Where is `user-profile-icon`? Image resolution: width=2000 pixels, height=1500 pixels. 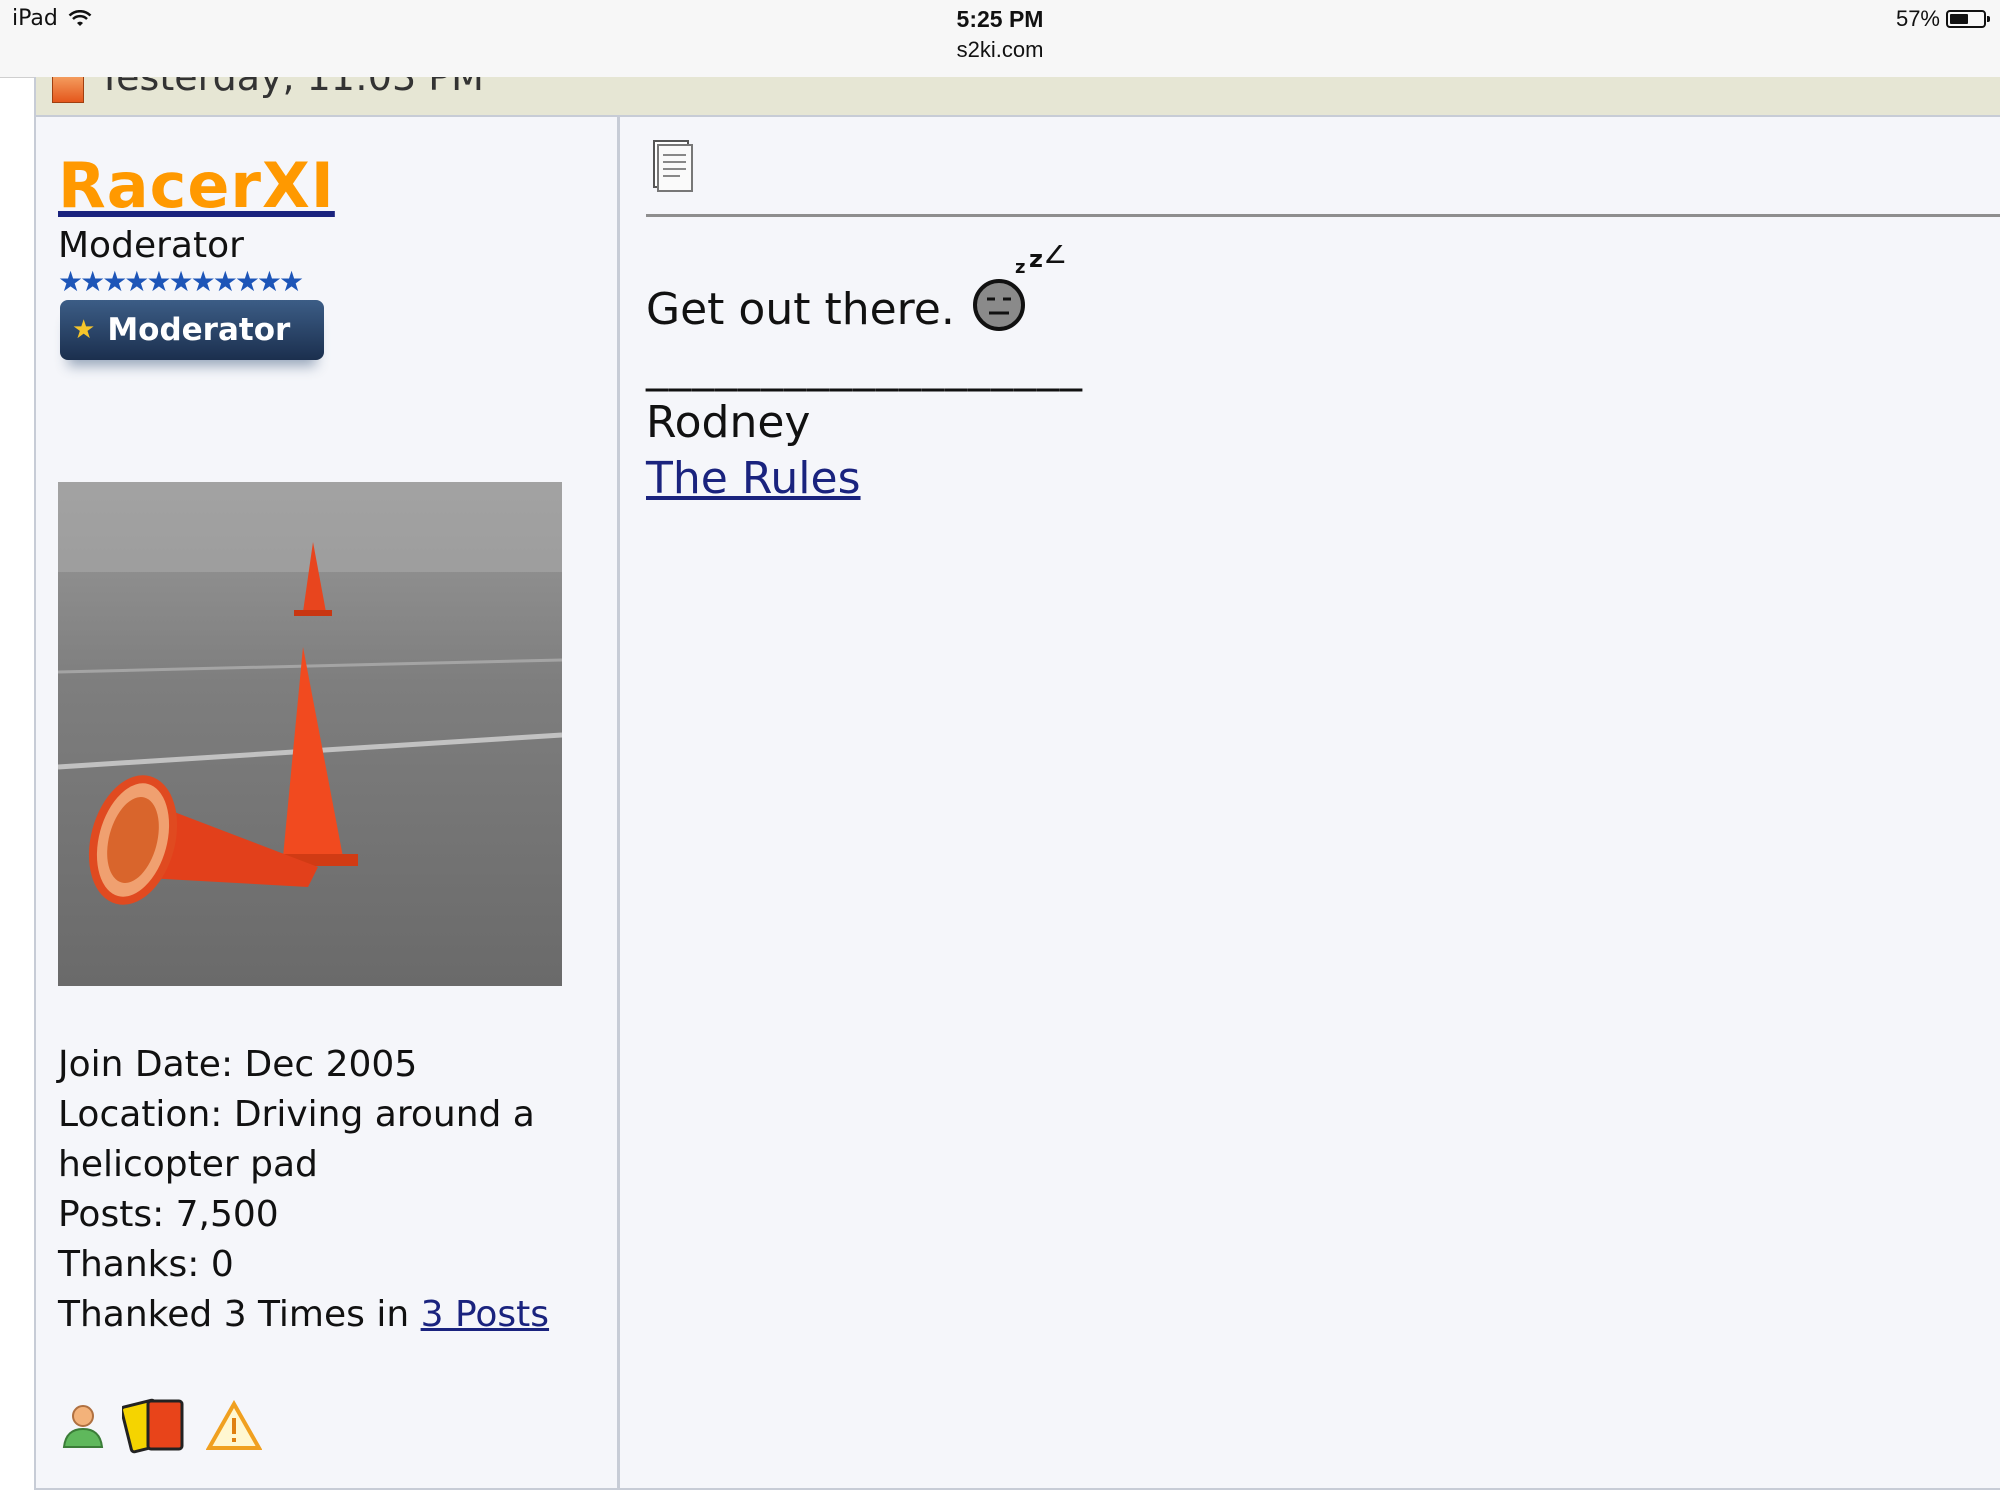
user-profile-icon is located at coordinates (83, 1426).